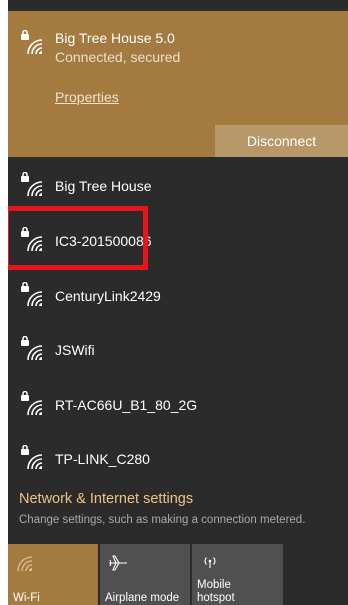  I want to click on network-name: TP-LINK_C280, so click(102, 459).